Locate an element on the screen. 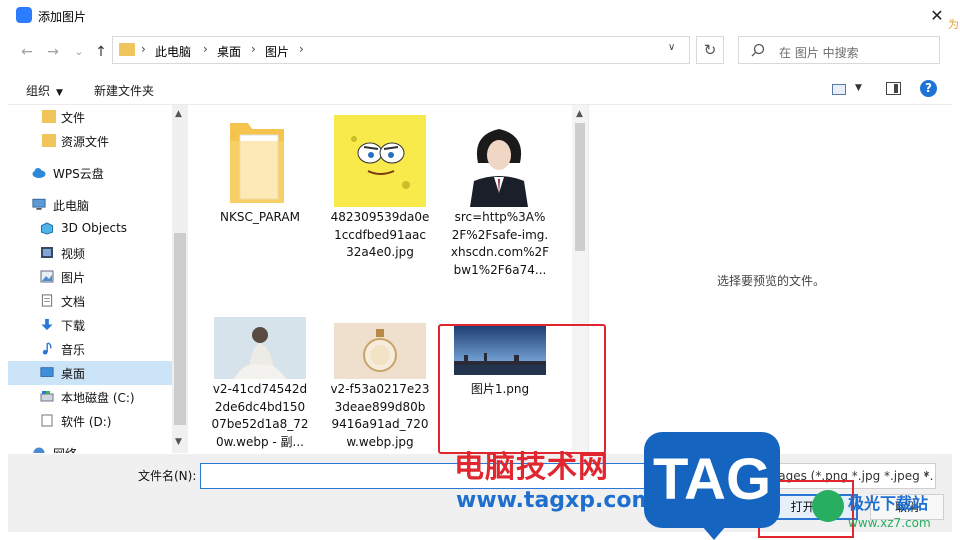 Image resolution: width=960 pixels, height=540 pixels. file-name-line: 2F%2Fsafe-img. is located at coordinates (500, 234).